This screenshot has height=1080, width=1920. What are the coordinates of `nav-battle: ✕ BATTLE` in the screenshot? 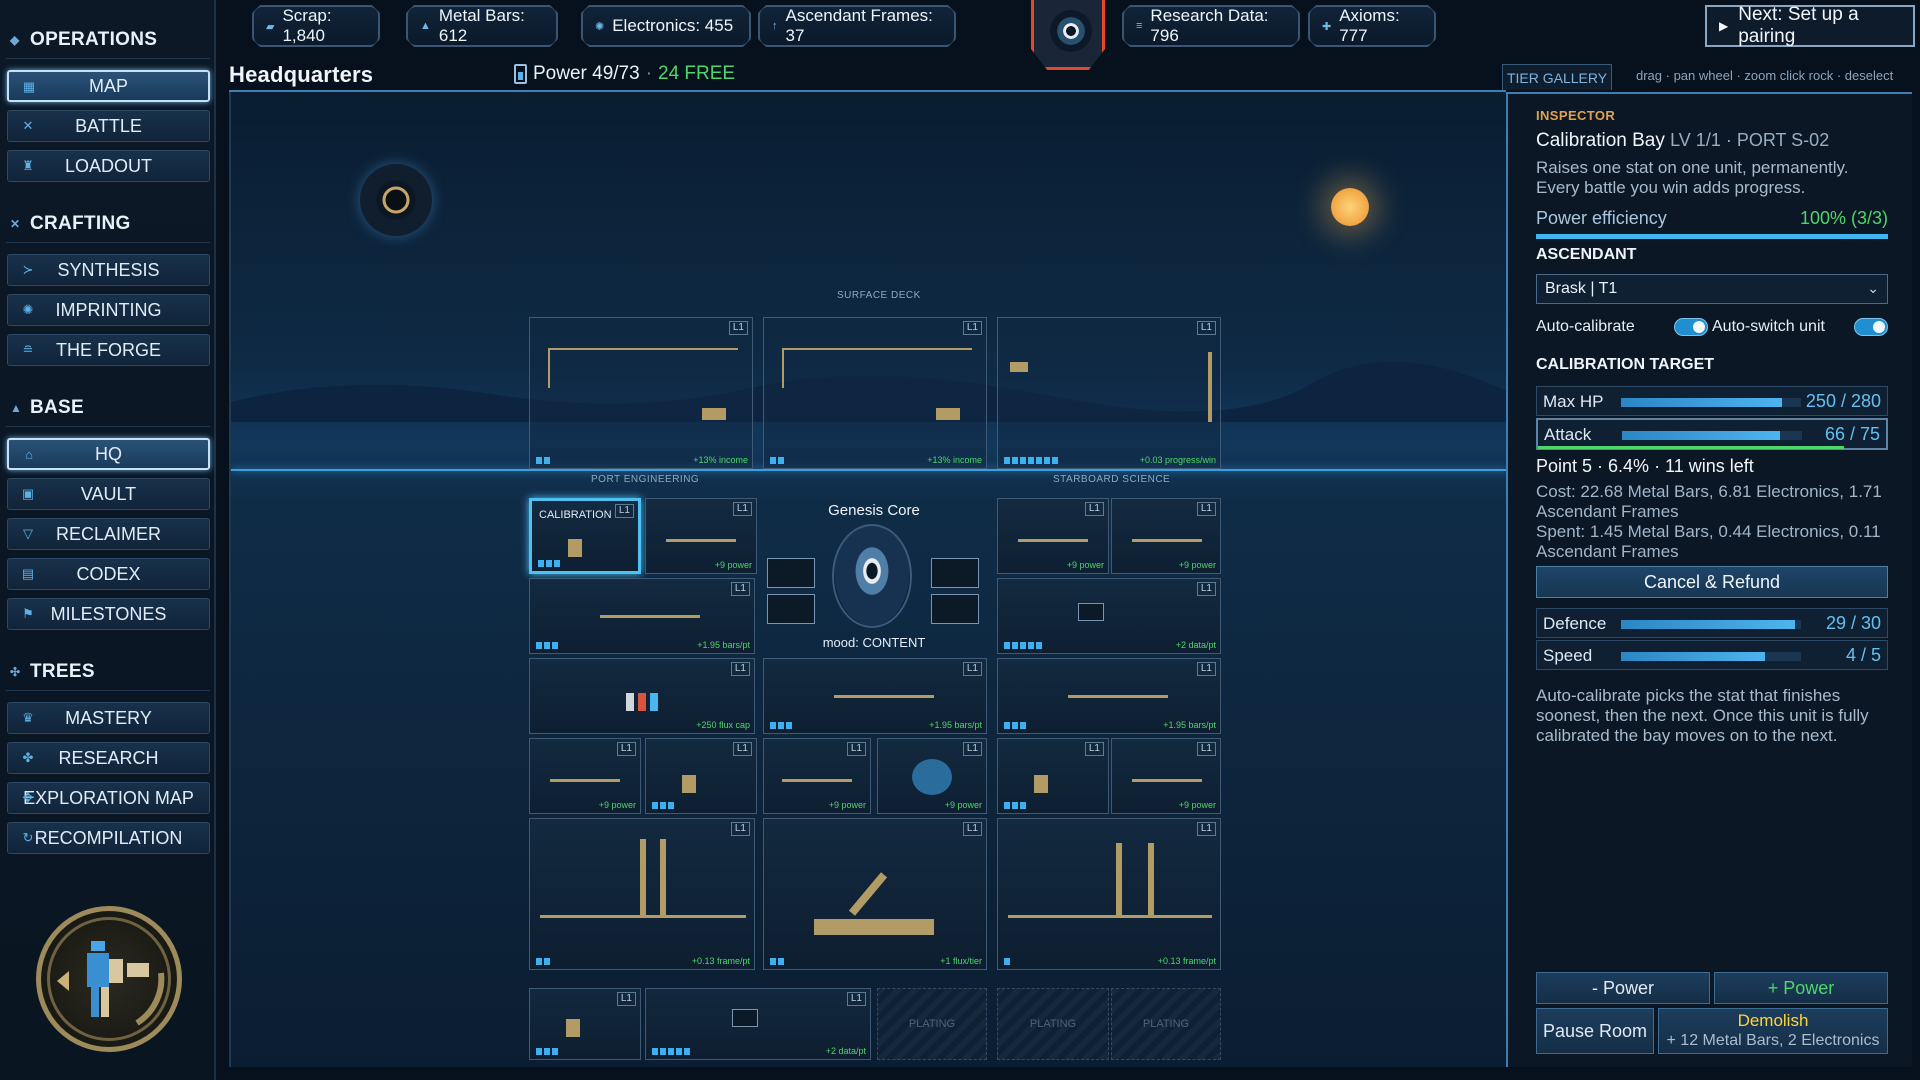 It's located at (108, 126).